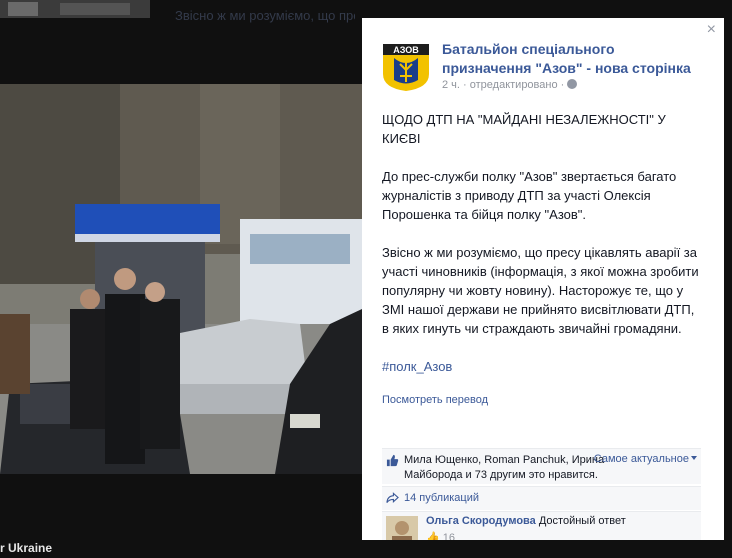 This screenshot has height=558, width=732. I want to click on hashtag-link: #полк_Азов, so click(417, 366).